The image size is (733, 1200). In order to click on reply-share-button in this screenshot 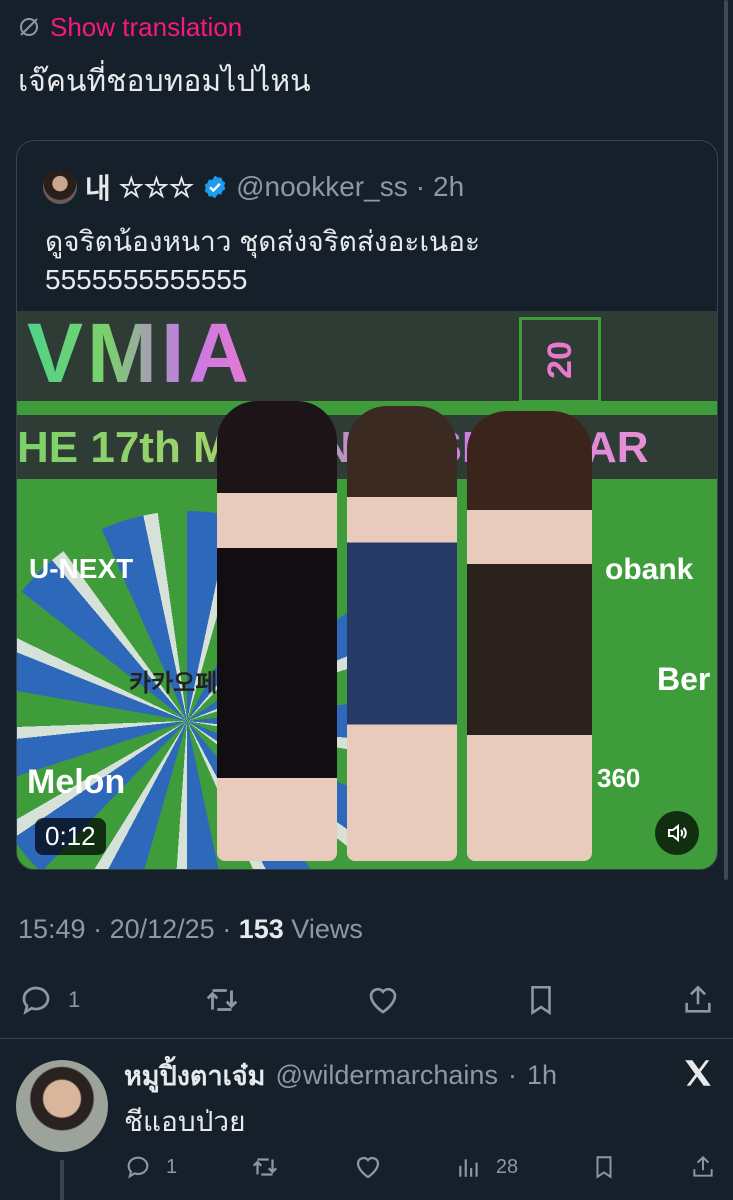, I will do `click(703, 1167)`.